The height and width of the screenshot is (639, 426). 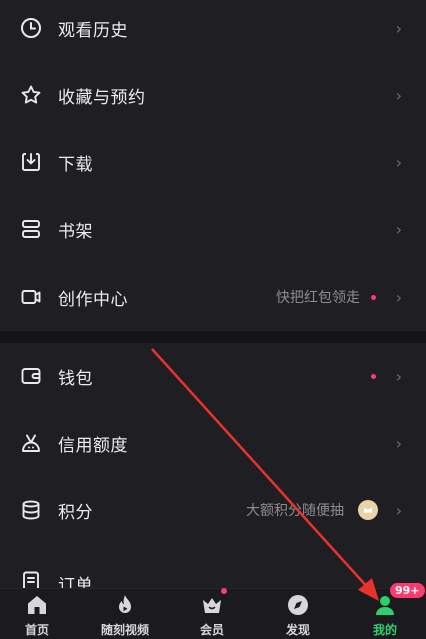 What do you see at coordinates (75, 378) in the screenshot?
I see `menu-label: 钱包` at bounding box center [75, 378].